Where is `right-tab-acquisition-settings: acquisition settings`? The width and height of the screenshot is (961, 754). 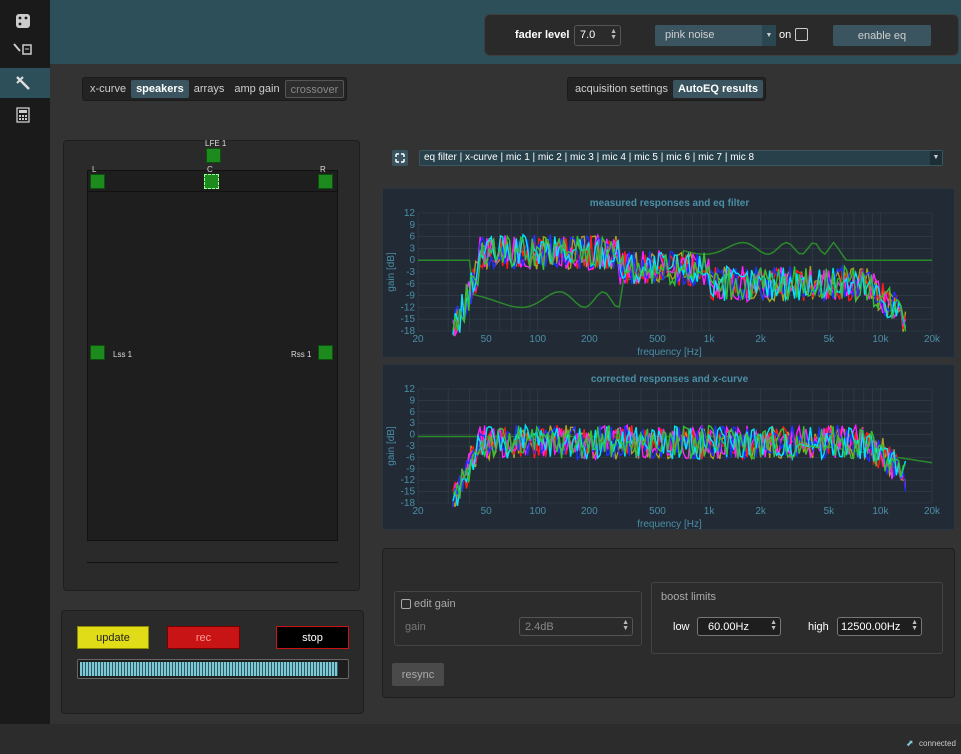 right-tab-acquisition-settings: acquisition settings is located at coordinates (621, 89).